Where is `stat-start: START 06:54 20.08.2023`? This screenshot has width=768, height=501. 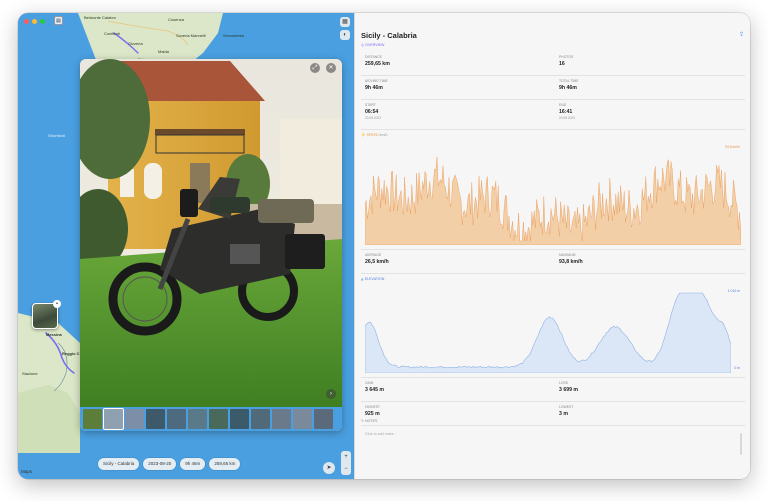
stat-start: START 06:54 20.08.2023 is located at coordinates (373, 111).